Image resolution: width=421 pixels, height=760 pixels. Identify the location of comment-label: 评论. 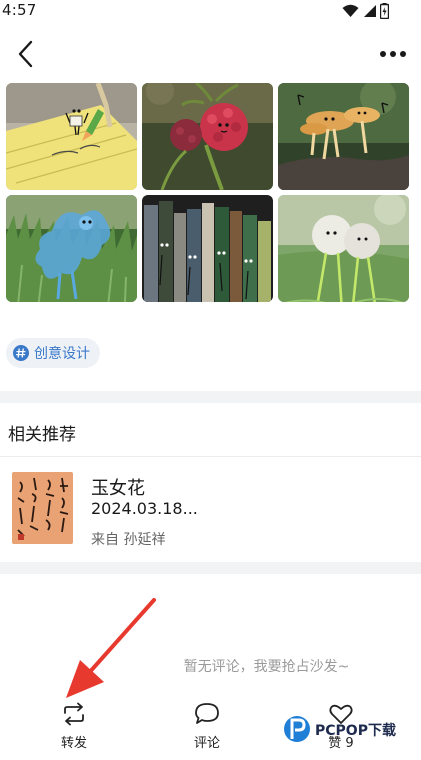
(206, 743).